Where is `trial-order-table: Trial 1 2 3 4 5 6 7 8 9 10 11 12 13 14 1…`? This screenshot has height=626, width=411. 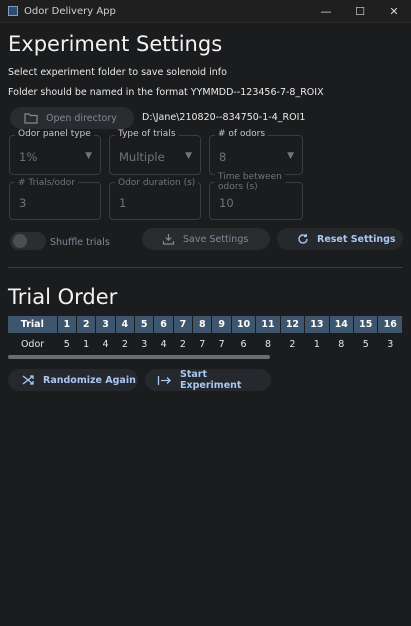 trial-order-table: Trial 1 2 3 4 5 6 7 8 9 10 11 12 13 14 1… is located at coordinates (205, 336).